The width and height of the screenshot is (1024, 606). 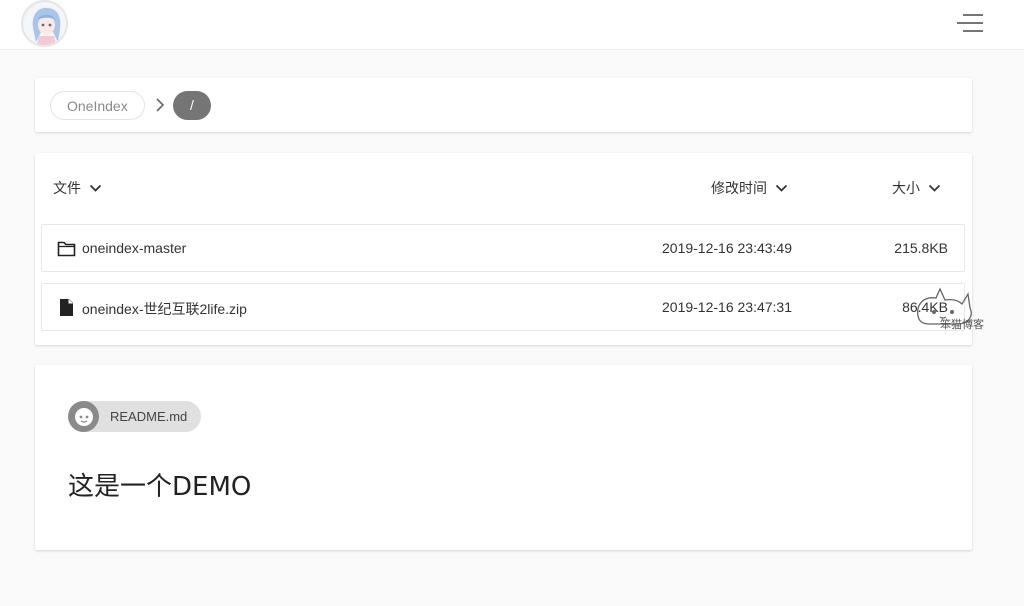 I want to click on readme-chip: README.md, so click(x=135, y=416).